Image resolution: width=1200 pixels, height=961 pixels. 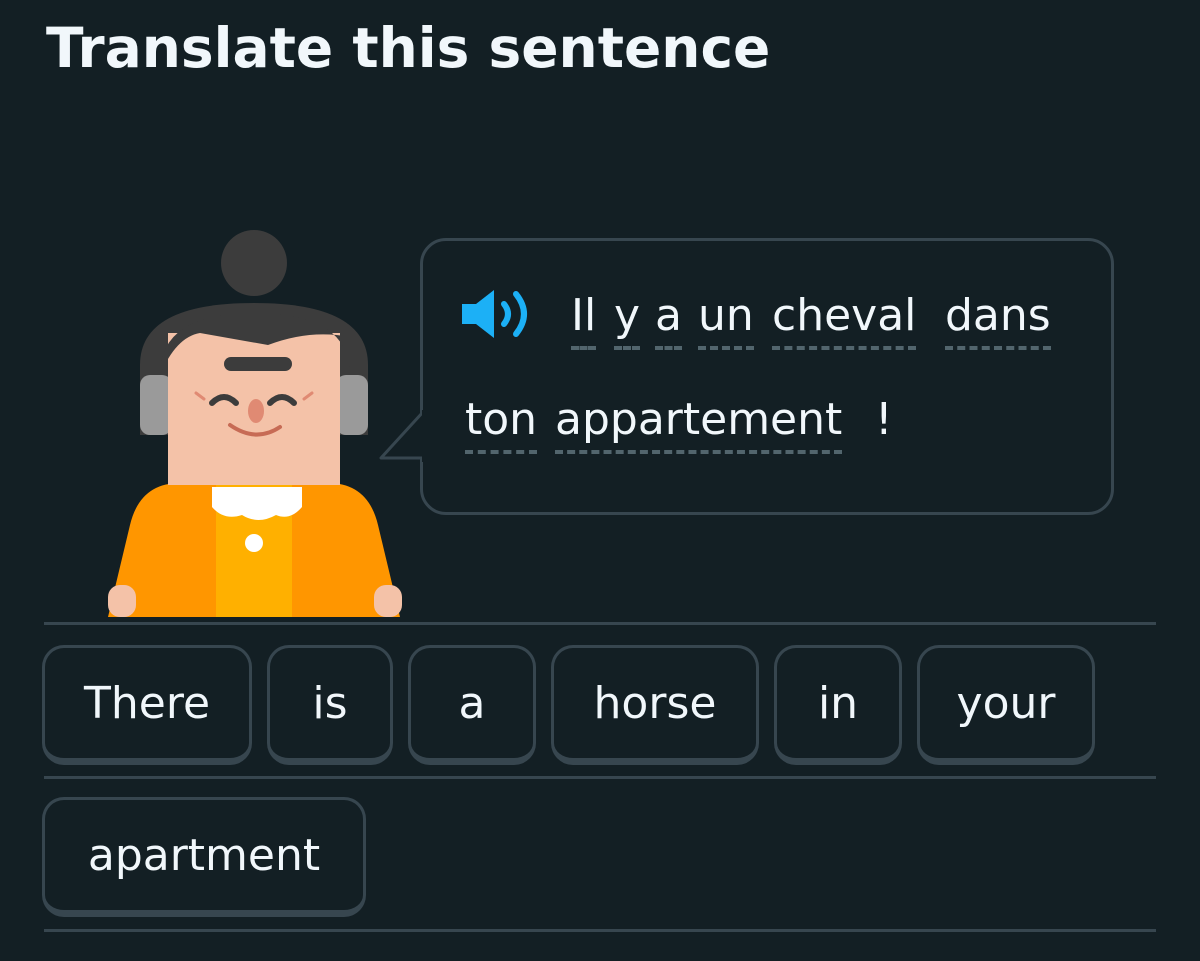 I want to click on page-title: Translate this sentence, so click(x=408, y=48).